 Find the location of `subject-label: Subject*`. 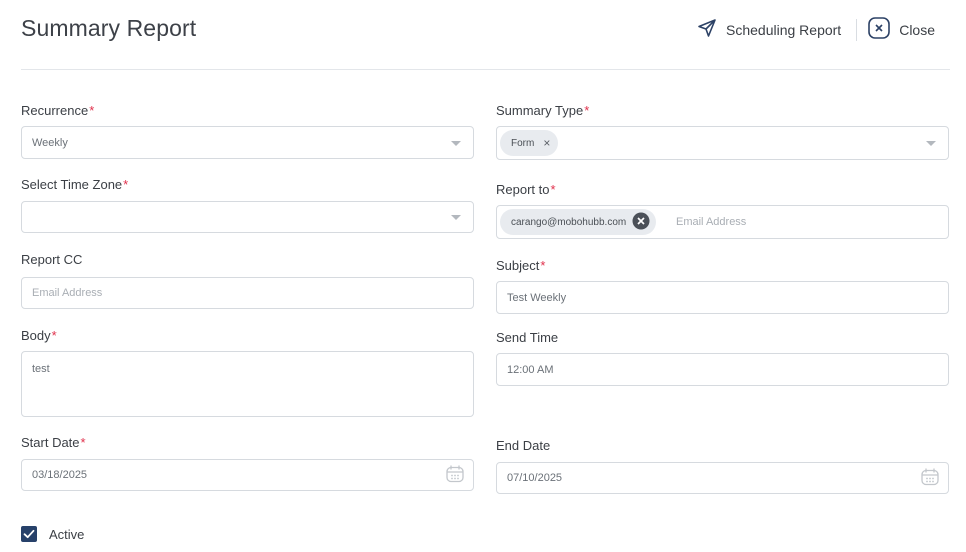

subject-label: Subject* is located at coordinates (521, 265).